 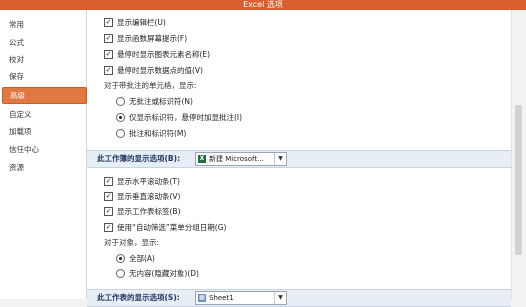 What do you see at coordinates (43, 24) in the screenshot?
I see `sidebar-item-general: 常用` at bounding box center [43, 24].